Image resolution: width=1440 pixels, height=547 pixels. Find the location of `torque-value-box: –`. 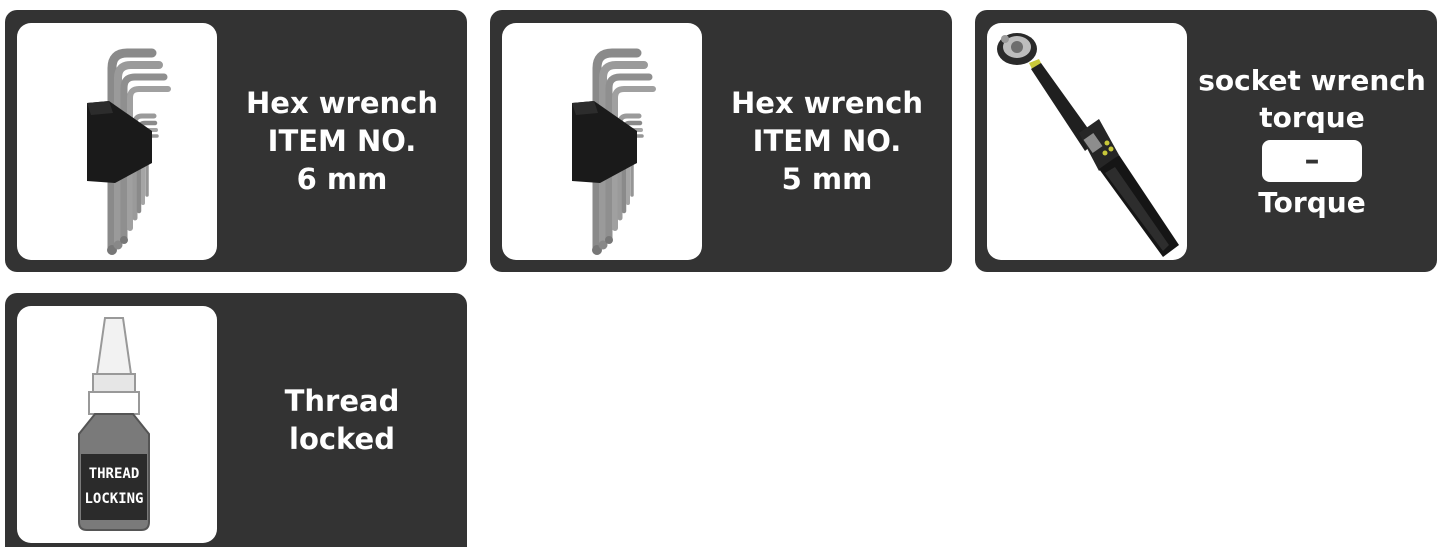

torque-value-box: – is located at coordinates (1312, 160).